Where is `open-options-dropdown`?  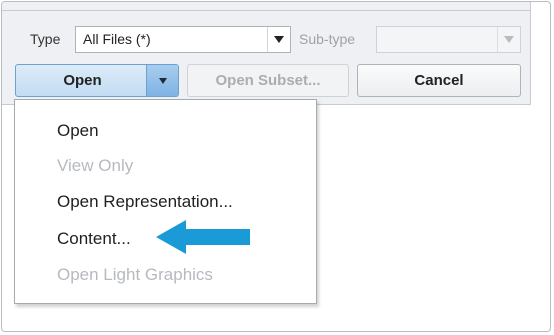 open-options-dropdown is located at coordinates (162, 80).